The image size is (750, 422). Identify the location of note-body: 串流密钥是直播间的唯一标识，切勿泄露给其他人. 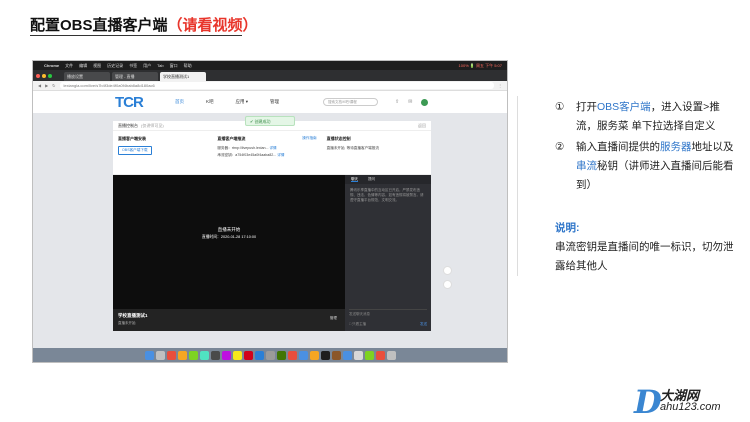
(644, 256).